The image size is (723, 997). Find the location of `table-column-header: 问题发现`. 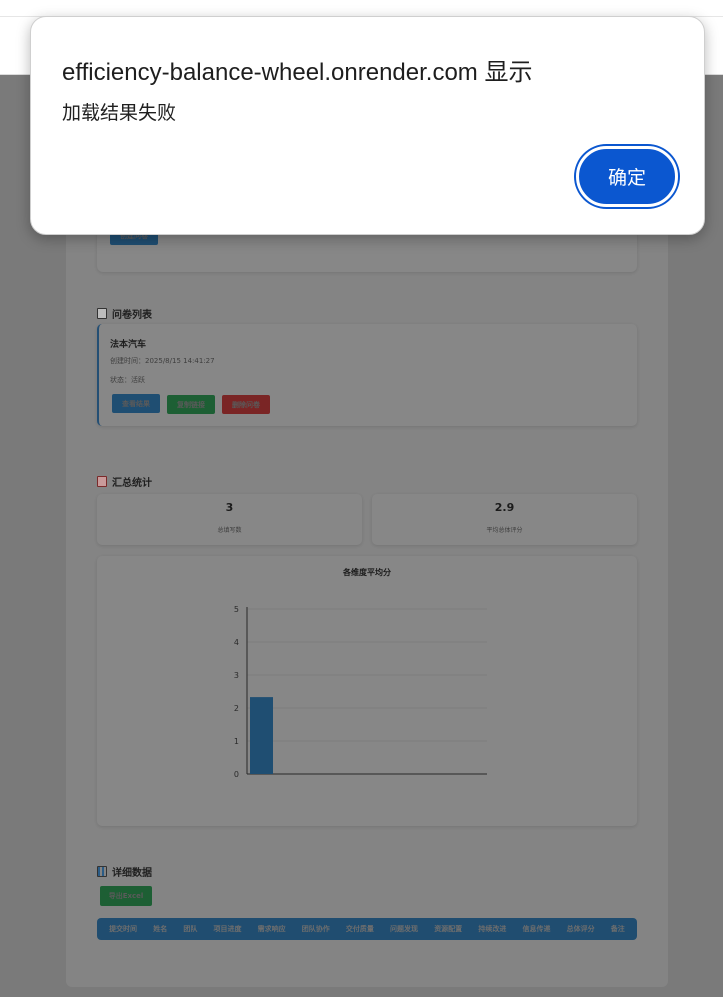

table-column-header: 问题发现 is located at coordinates (404, 929).